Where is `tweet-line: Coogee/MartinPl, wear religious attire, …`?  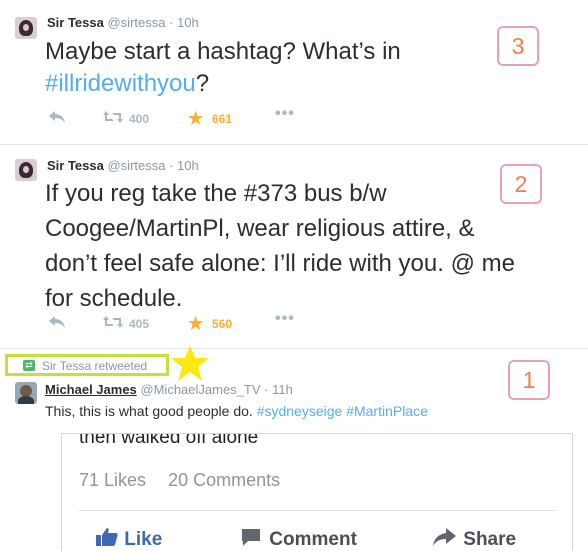 tweet-line: Coogee/MartinPl, wear religious attire, … is located at coordinates (260, 228).